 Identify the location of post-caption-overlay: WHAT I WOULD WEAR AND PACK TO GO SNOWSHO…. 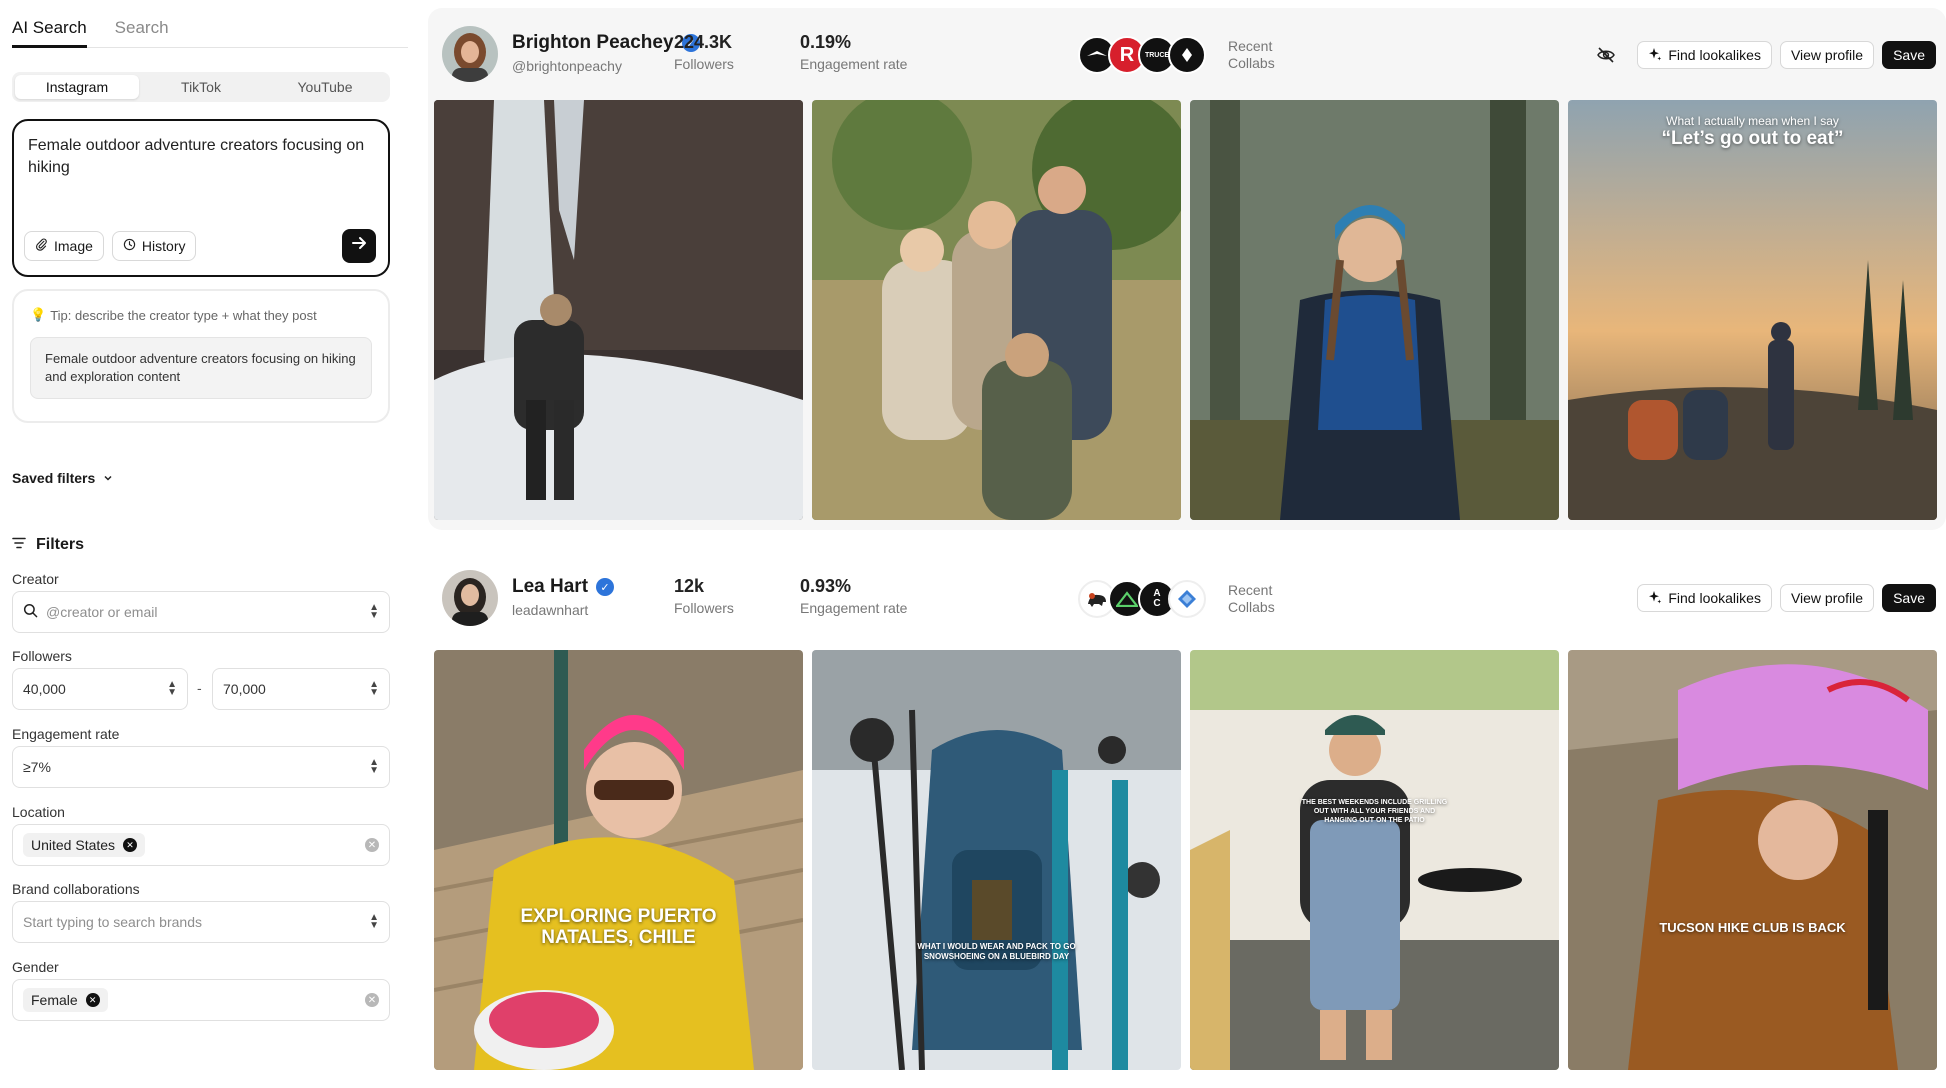
(996, 951).